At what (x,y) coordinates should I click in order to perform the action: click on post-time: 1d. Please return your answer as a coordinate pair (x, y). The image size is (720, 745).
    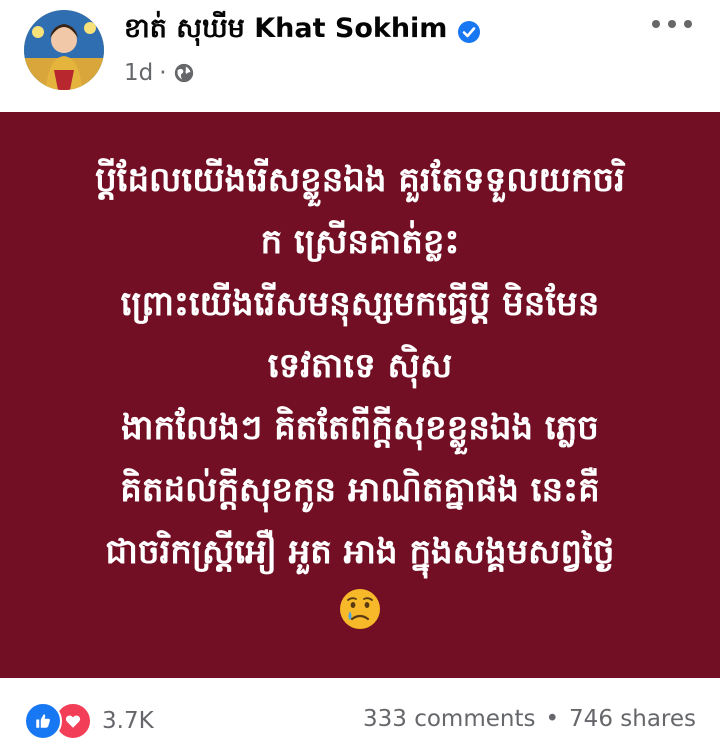
    Looking at the image, I should click on (138, 73).